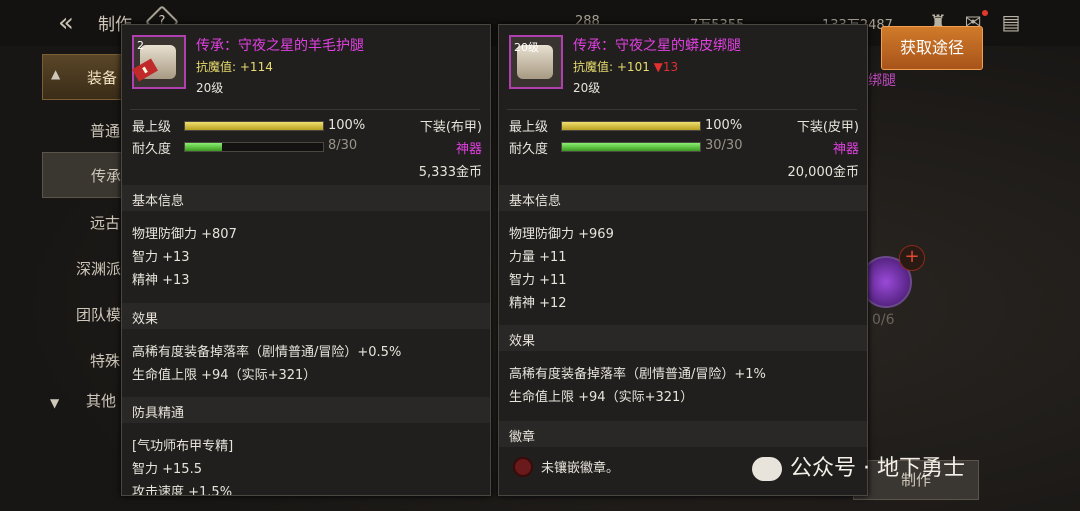 Image resolution: width=1080 pixels, height=511 pixels. I want to click on sidebar-item-raid: 团队模, so click(87, 312).